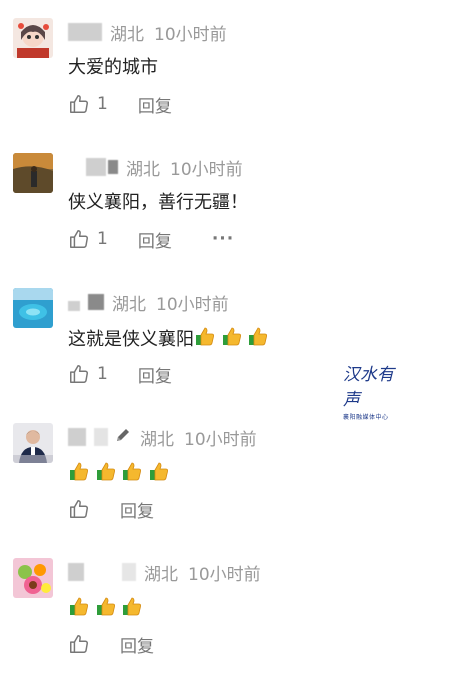 The width and height of the screenshot is (460, 674). I want to click on comment-text-row: 这就是侠义襄阳, so click(168, 339).